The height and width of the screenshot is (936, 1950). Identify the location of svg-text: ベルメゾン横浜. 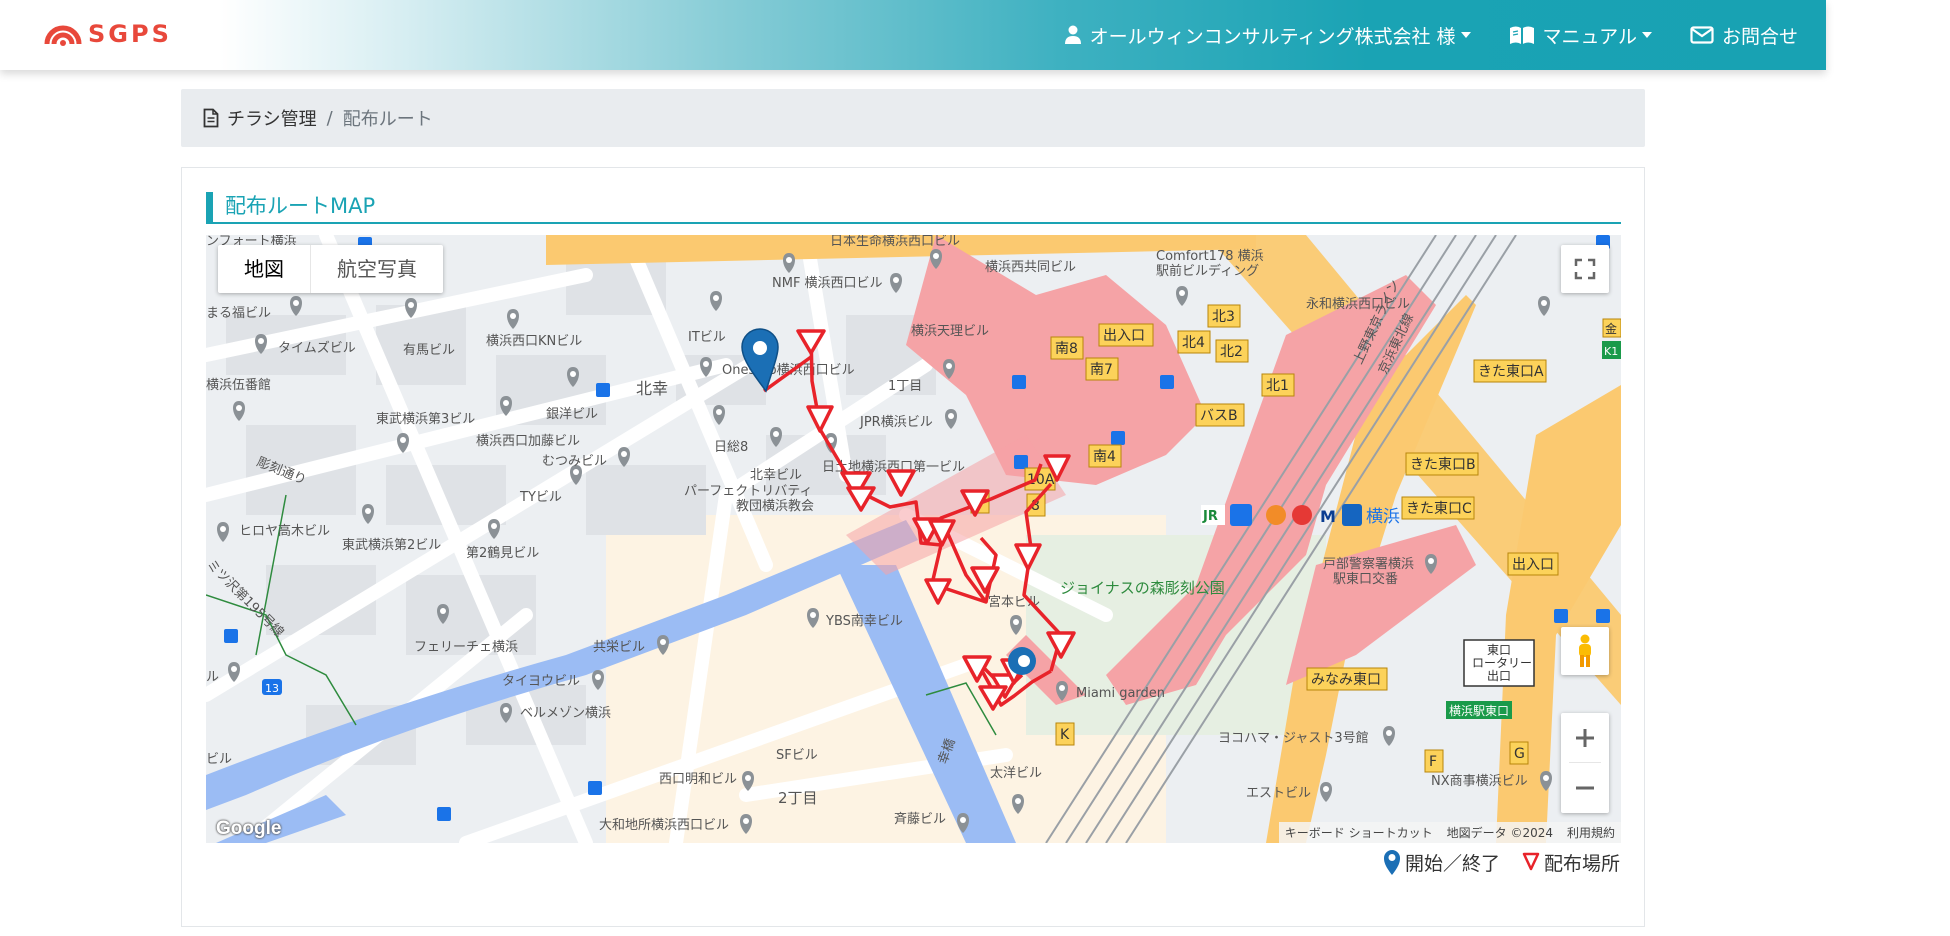
(565, 713).